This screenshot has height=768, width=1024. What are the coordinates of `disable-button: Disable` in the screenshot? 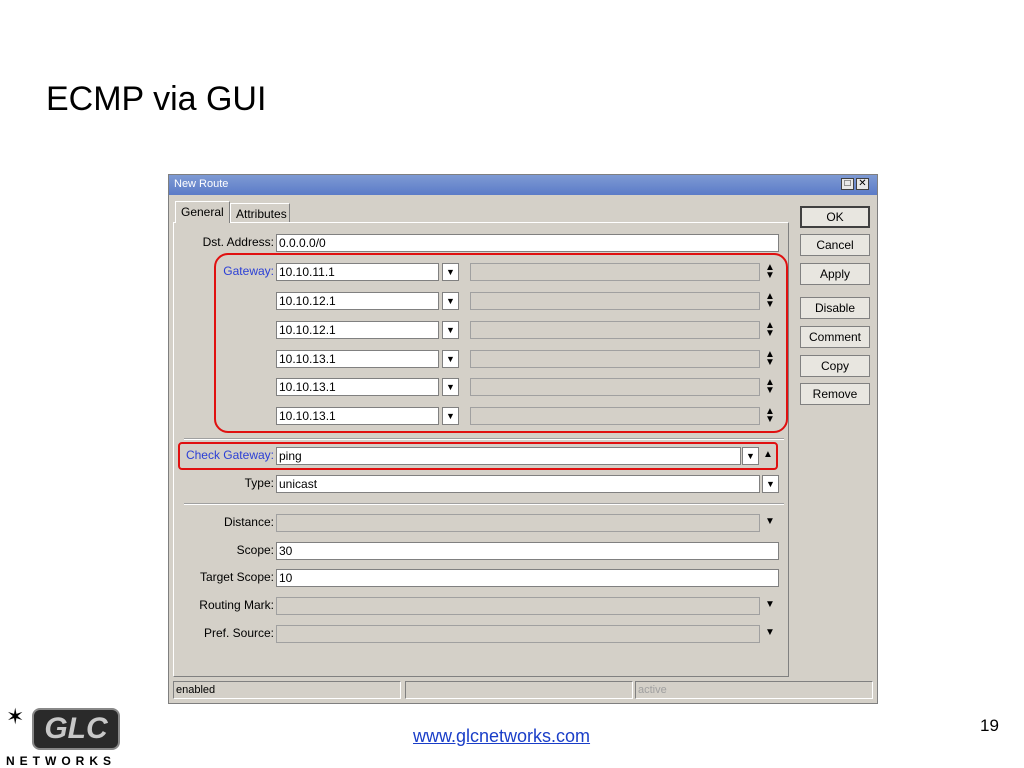 It's located at (835, 308).